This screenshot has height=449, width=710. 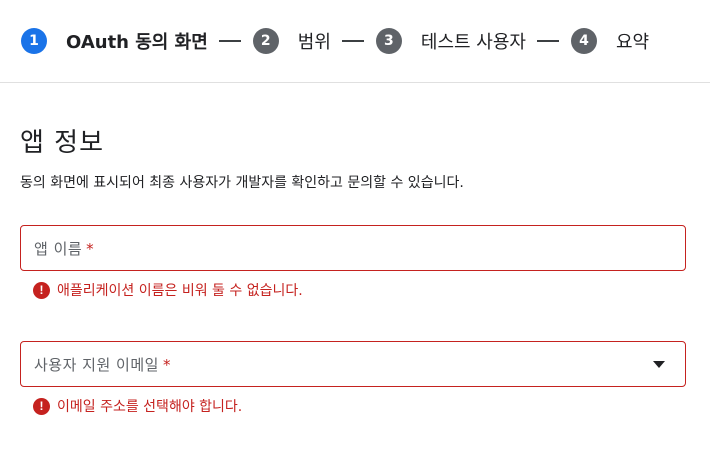 What do you see at coordinates (473, 42) in the screenshot?
I see `step-label-test-users: 테스트 사용자` at bounding box center [473, 42].